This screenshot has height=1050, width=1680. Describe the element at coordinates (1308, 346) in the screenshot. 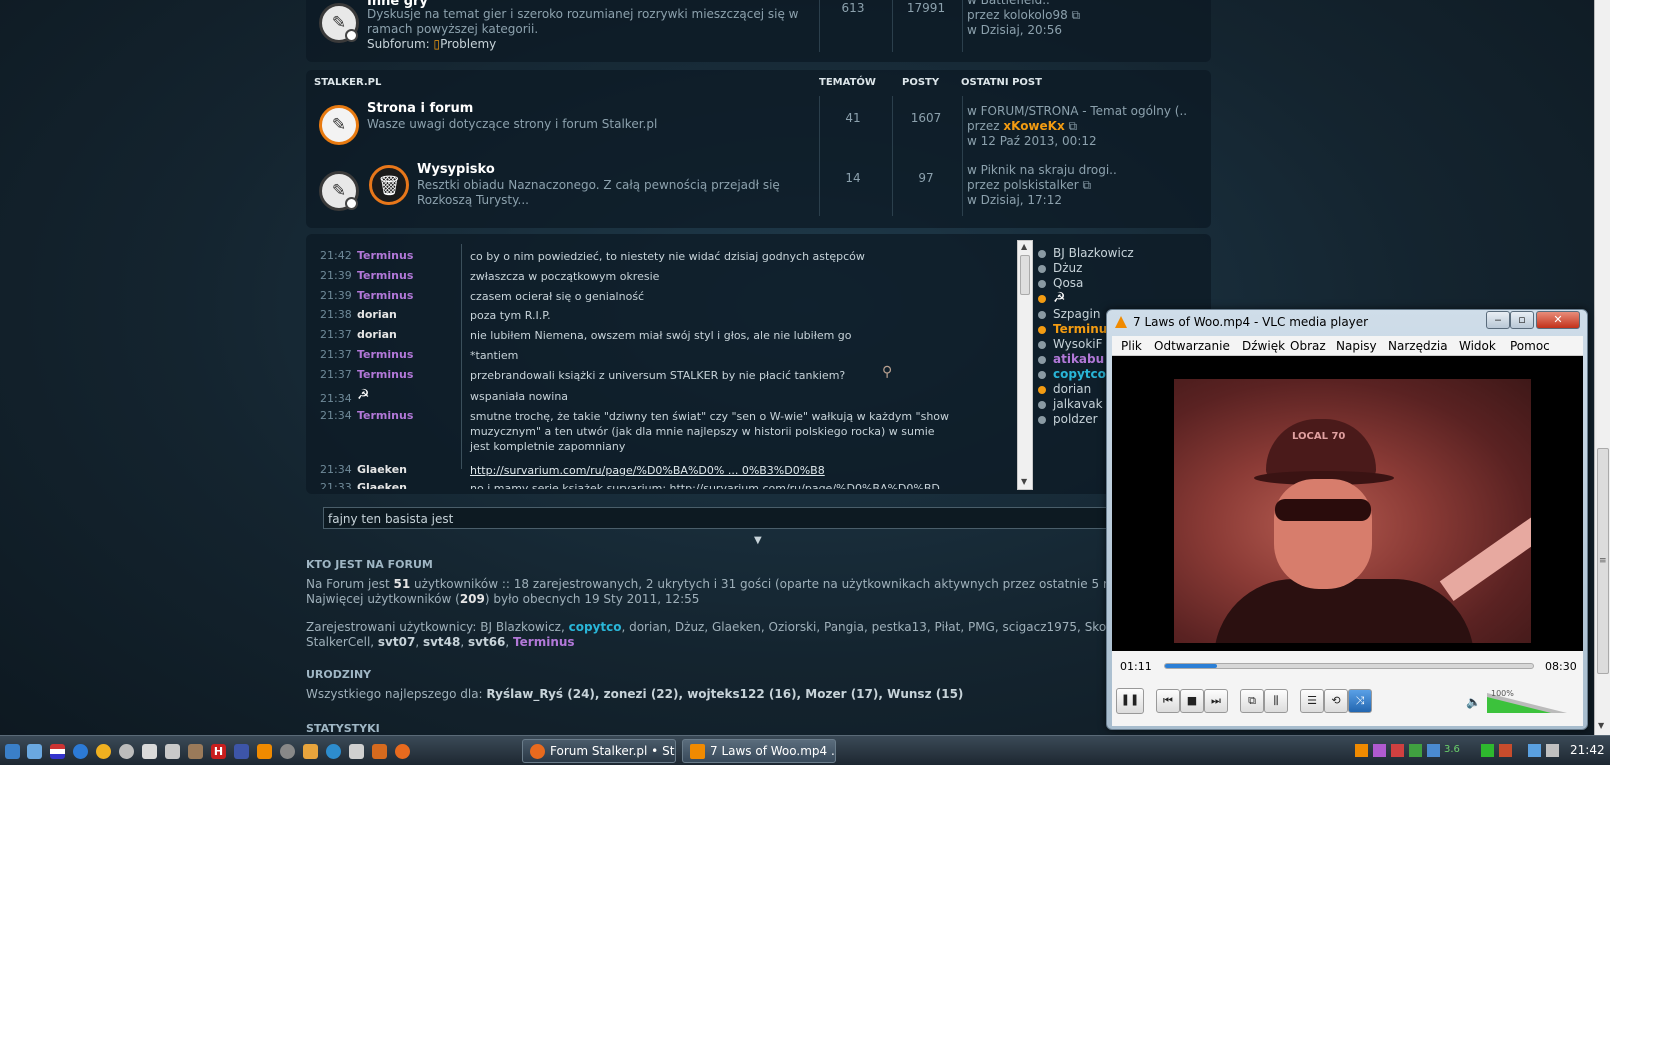

I see `menu-obraz: Obraz` at that location.